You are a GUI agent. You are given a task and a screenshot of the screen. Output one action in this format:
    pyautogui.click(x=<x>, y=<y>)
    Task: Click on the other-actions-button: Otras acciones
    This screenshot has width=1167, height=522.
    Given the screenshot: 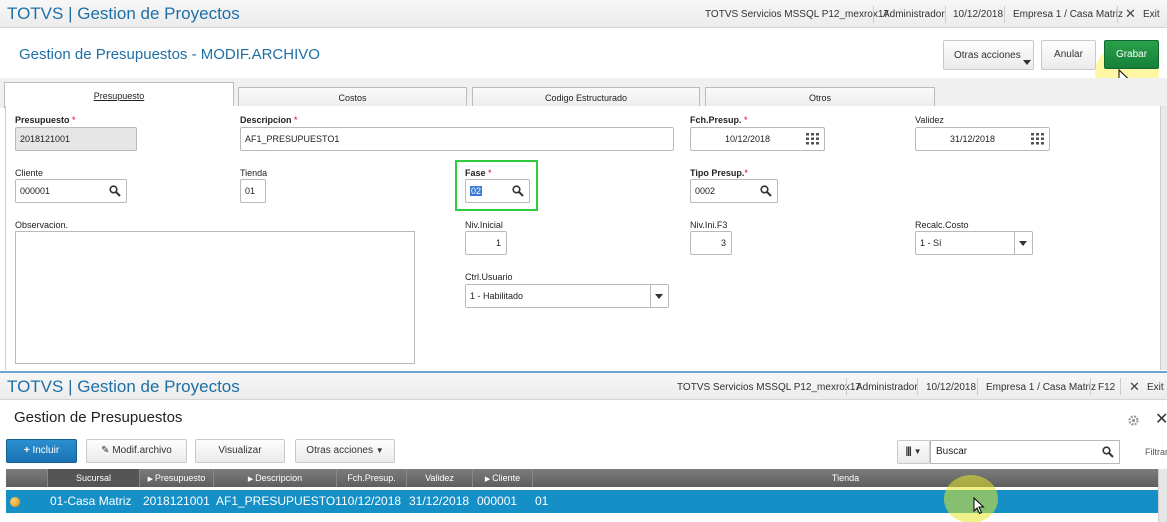 What is the action you would take?
    pyautogui.click(x=988, y=55)
    